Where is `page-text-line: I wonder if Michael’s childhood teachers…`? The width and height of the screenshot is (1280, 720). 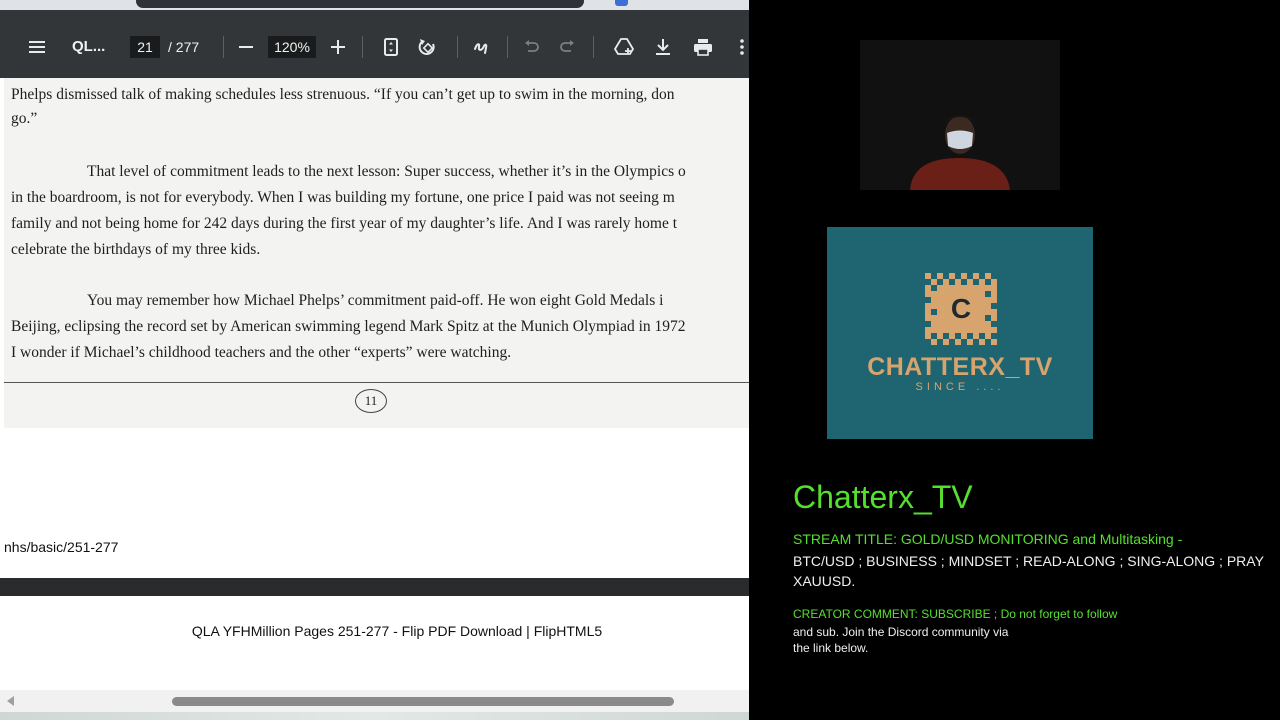
page-text-line: I wonder if Michael’s childhood teachers… is located at coordinates (261, 352).